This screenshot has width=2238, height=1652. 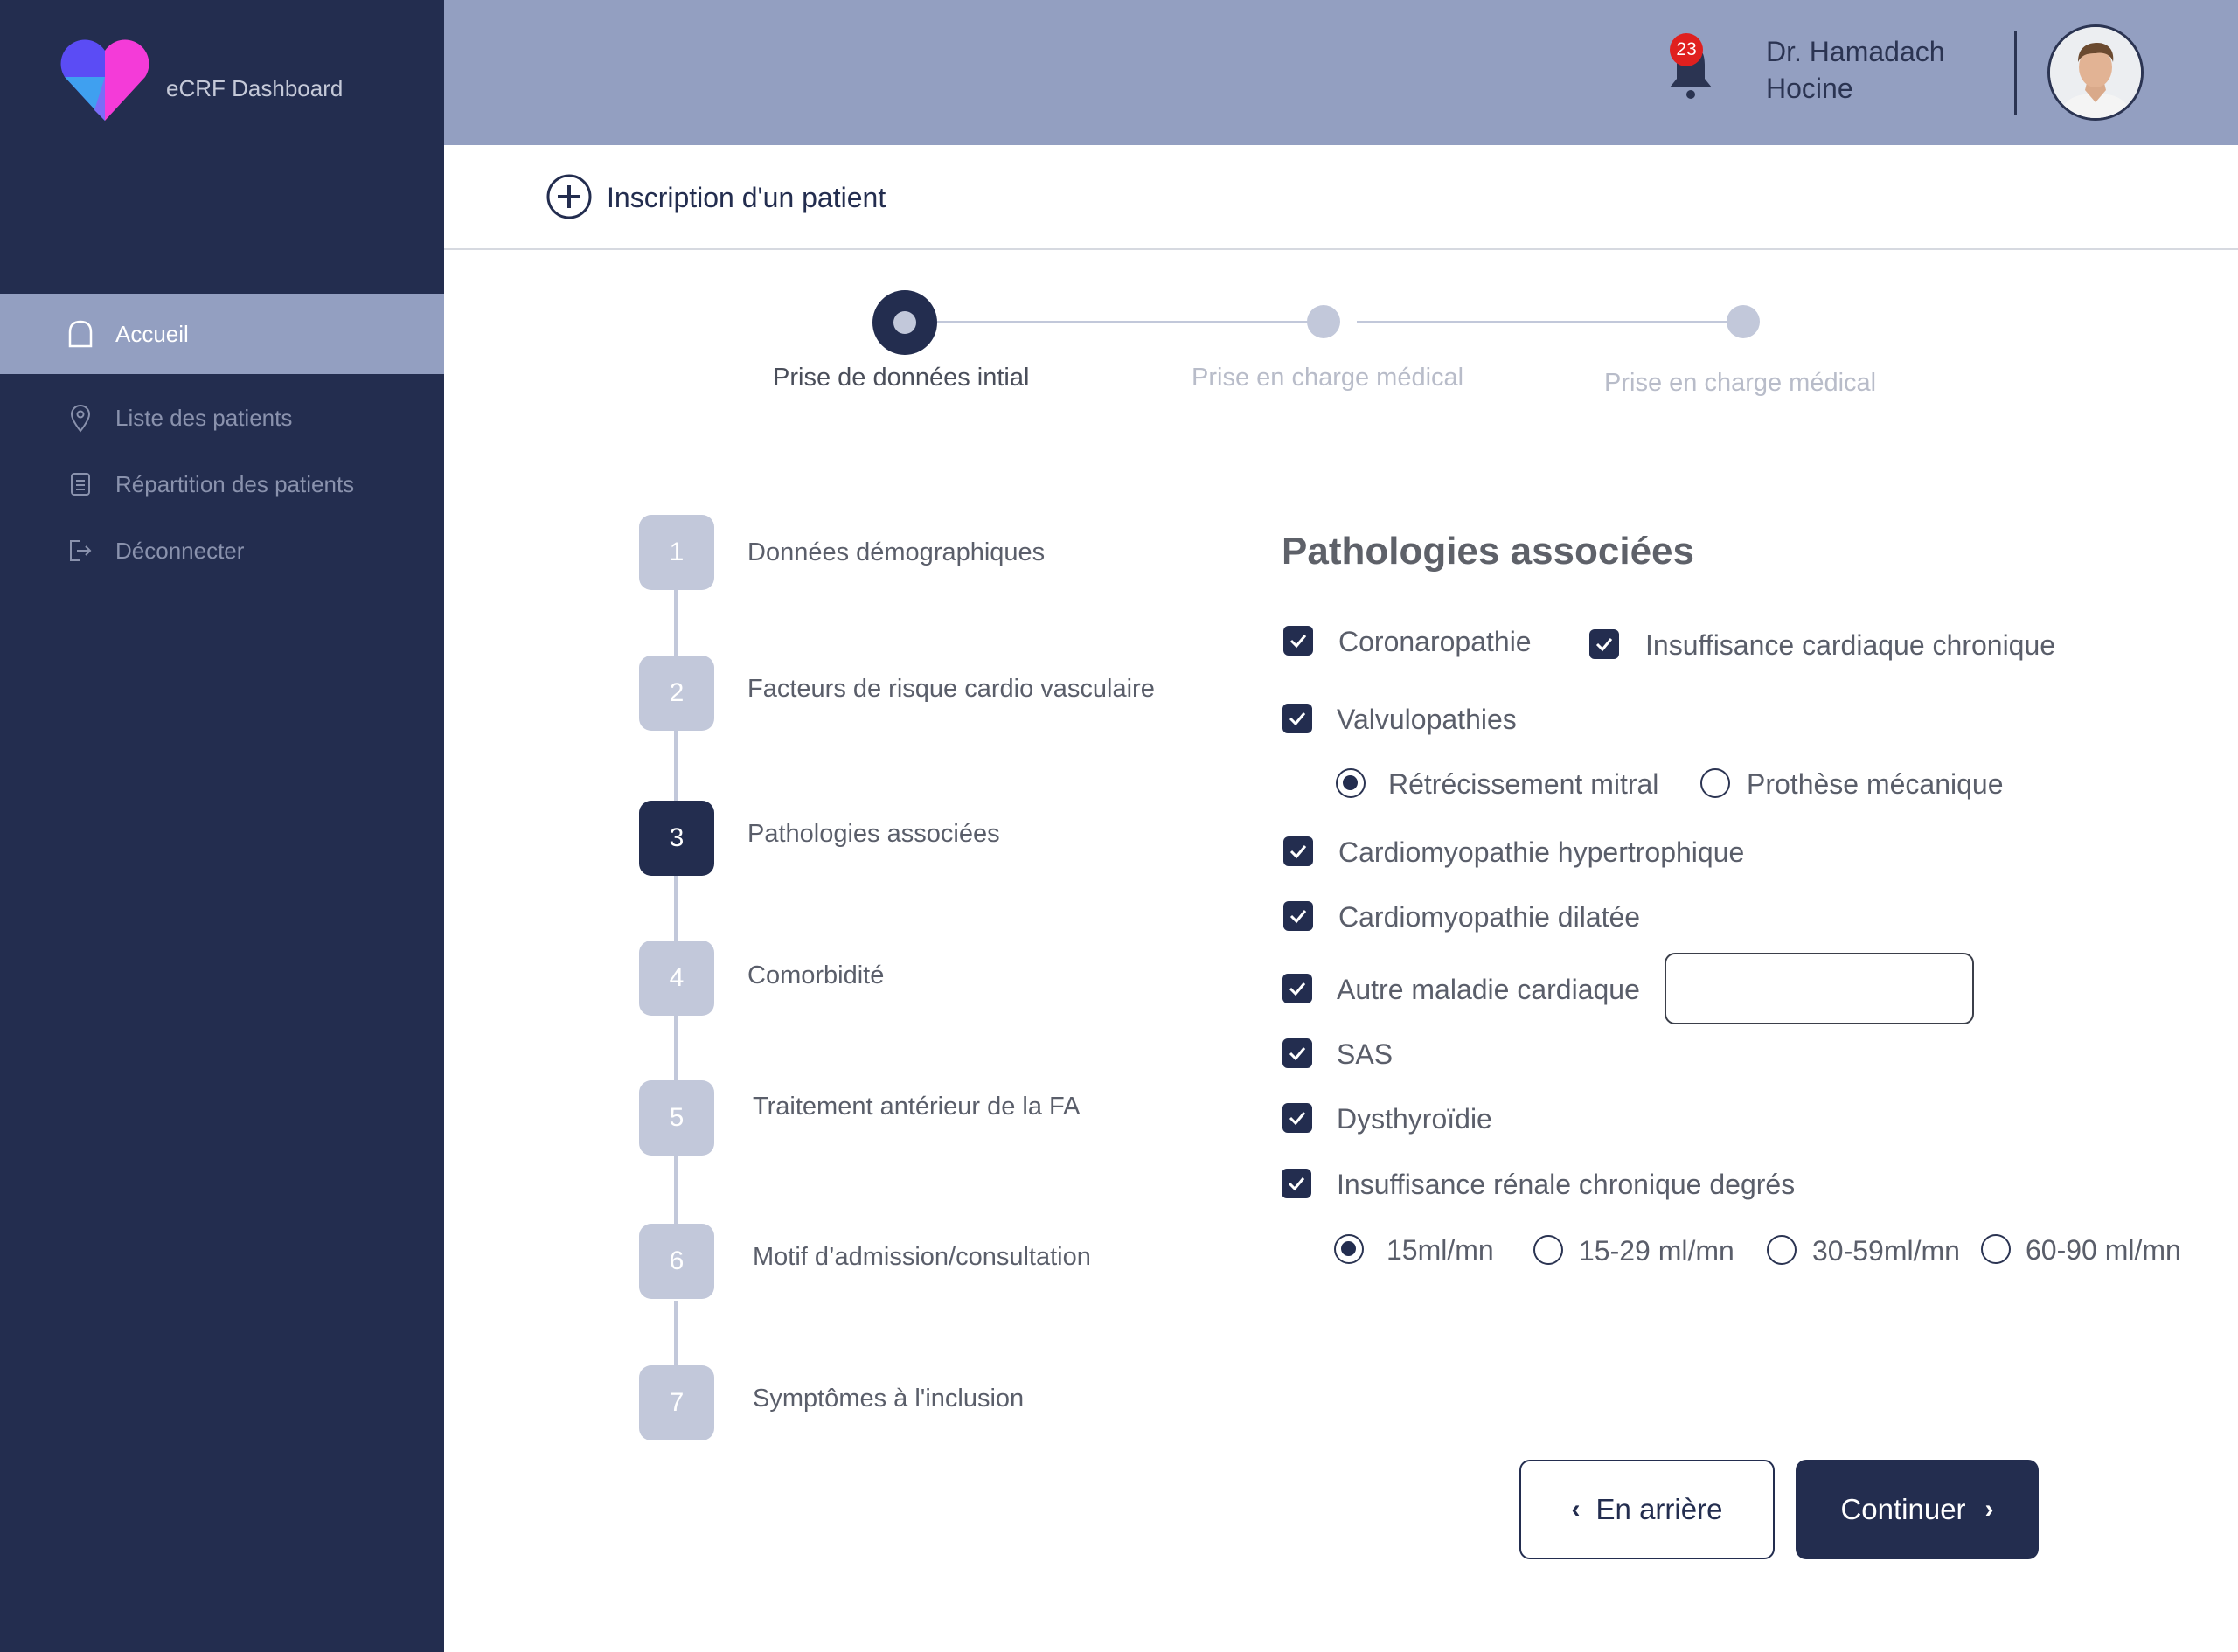 What do you see at coordinates (1541, 853) in the screenshot?
I see `cardiomyopathie-hypertrophique-label: Cardiomyopathie hypertrophique` at bounding box center [1541, 853].